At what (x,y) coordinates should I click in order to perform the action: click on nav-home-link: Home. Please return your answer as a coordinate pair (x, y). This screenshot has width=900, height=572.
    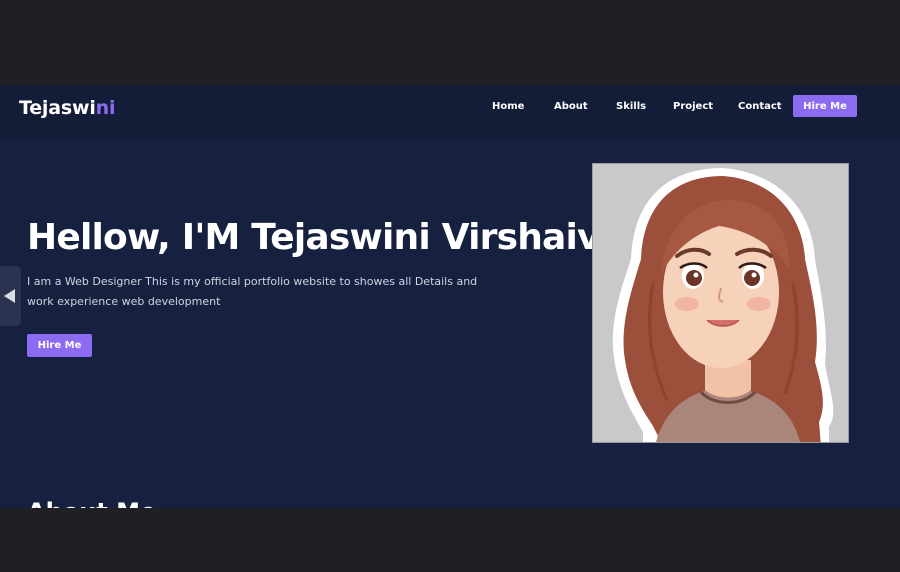
    Looking at the image, I should click on (508, 106).